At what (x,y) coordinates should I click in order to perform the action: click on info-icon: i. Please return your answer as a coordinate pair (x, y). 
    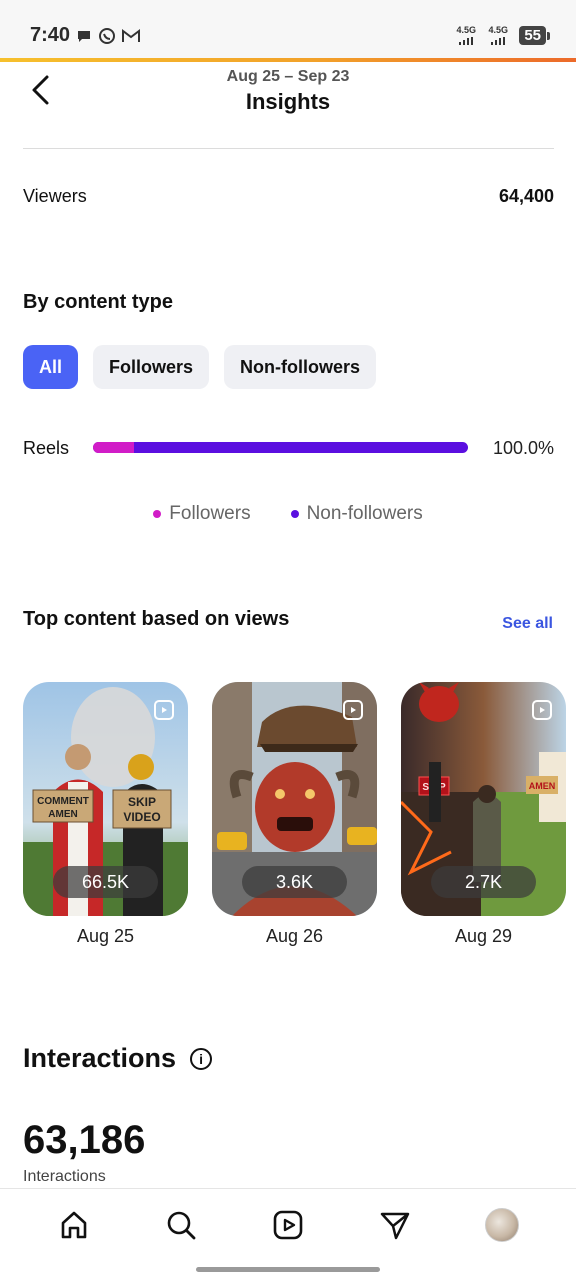
    Looking at the image, I should click on (201, 1058).